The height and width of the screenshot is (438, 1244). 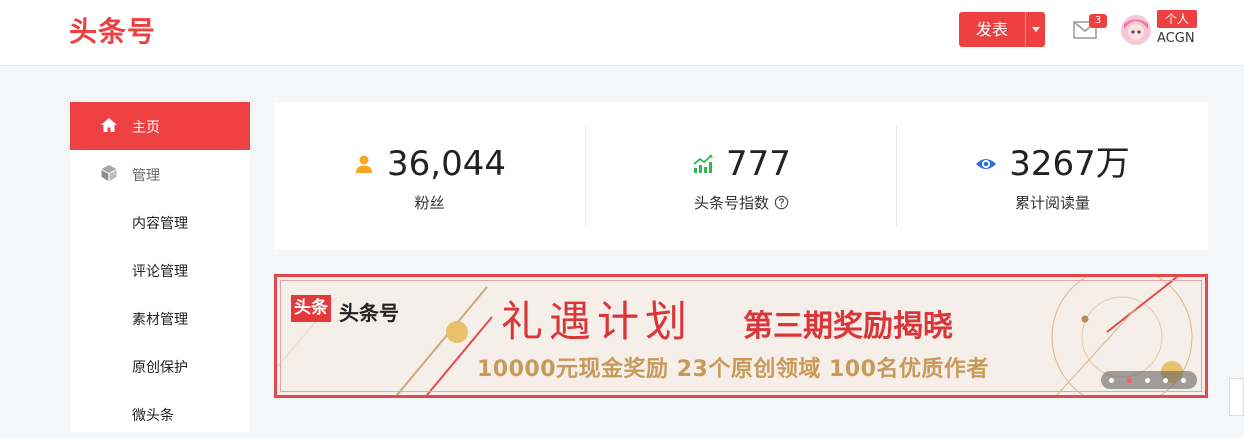 I want to click on username: ACGN, so click(x=1176, y=38).